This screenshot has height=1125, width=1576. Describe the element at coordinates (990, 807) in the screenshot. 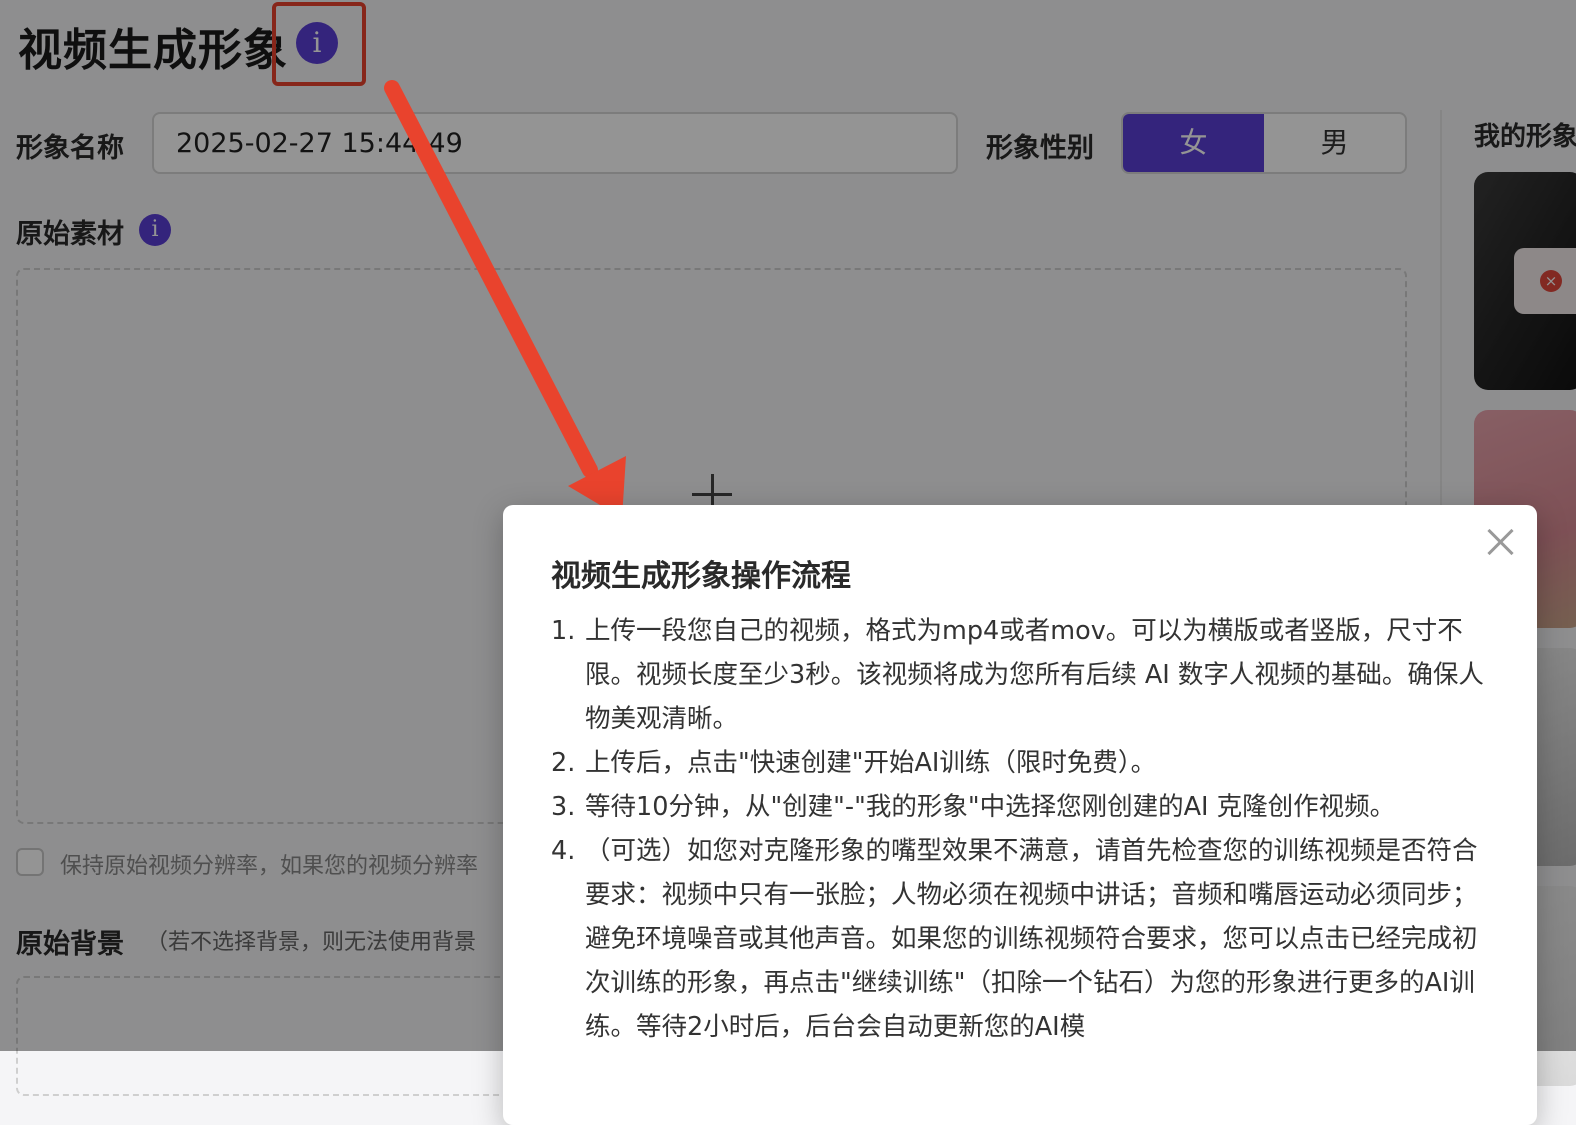

I see `step-text: 等待10分钟，从"创建"-"我的形象"中选择您刚创建的AI 克隆创作视频。` at that location.